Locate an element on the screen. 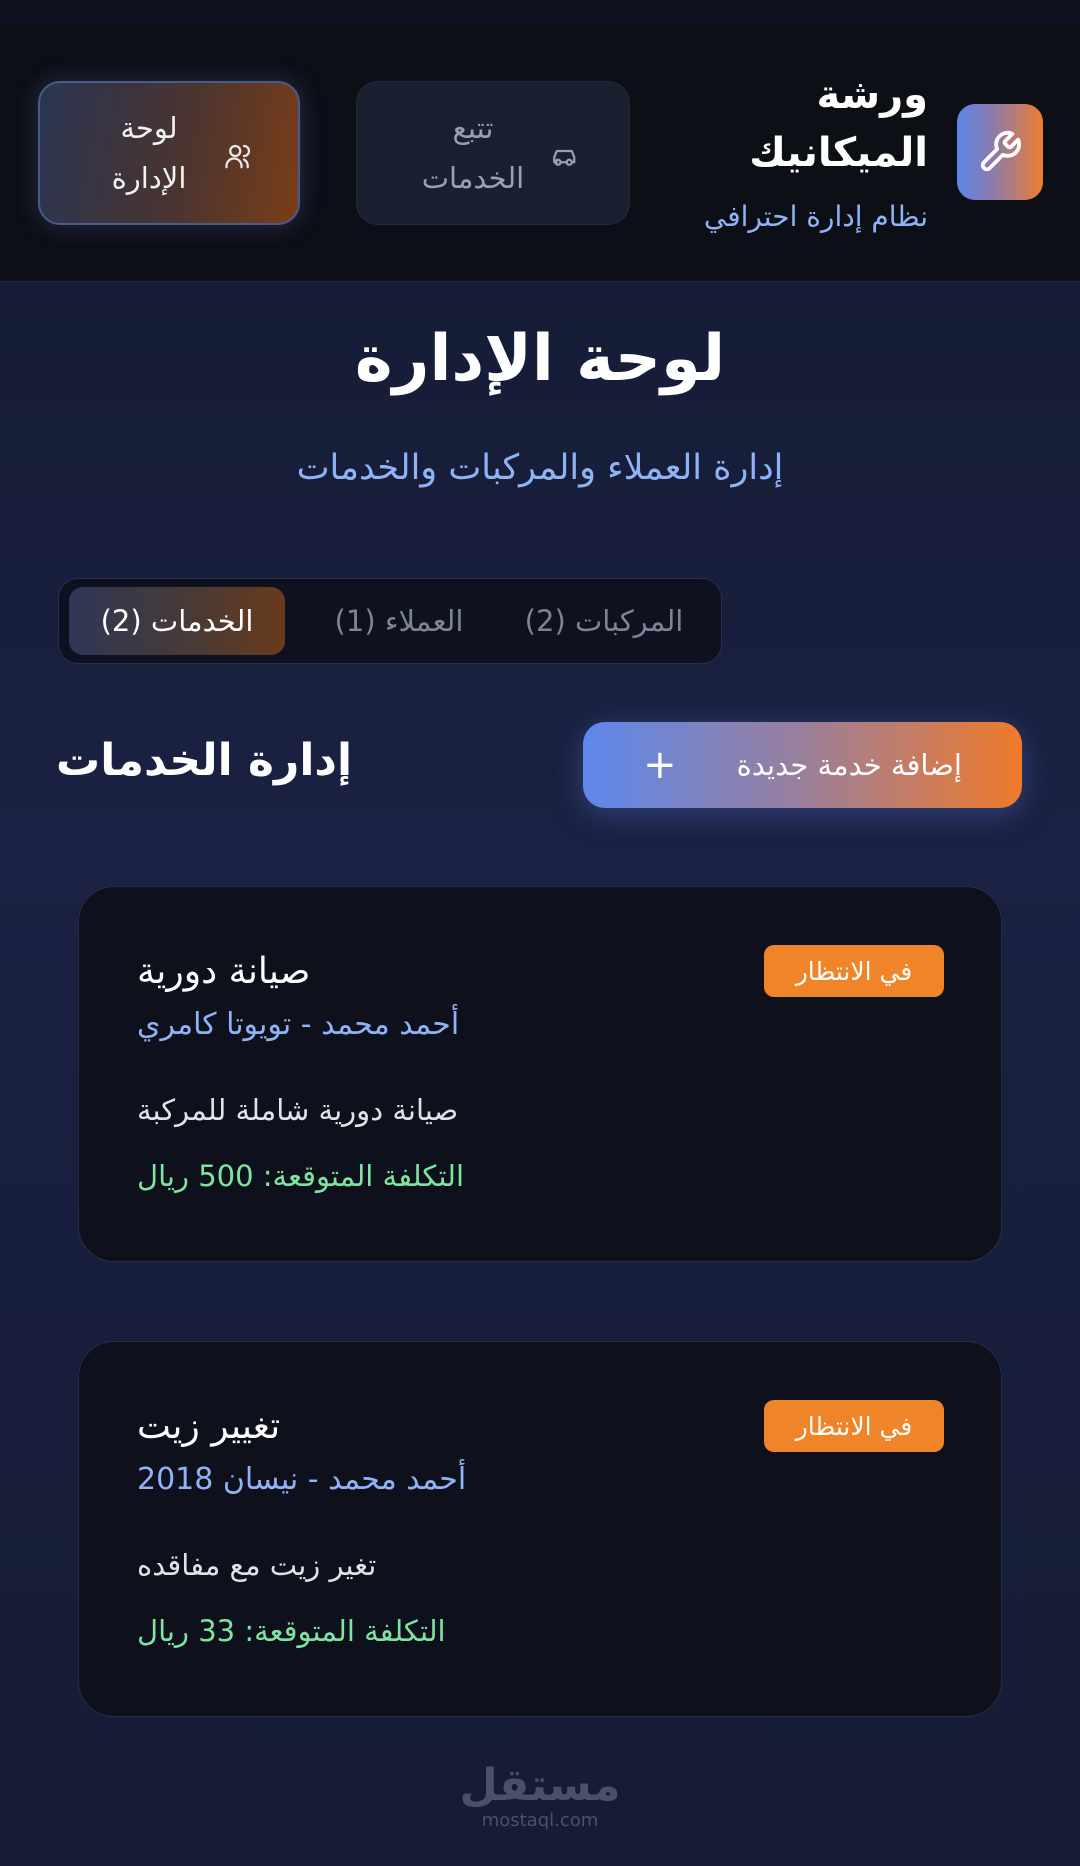 This screenshot has height=1866, width=1080. tab-customers: العملاء (1) is located at coordinates (399, 621).